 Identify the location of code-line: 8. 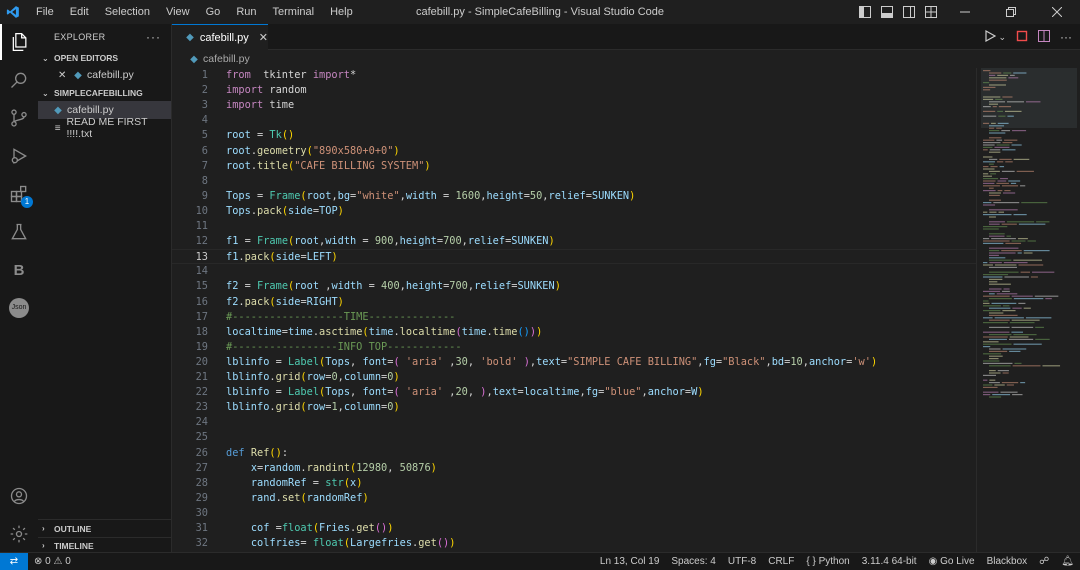
(574, 181).